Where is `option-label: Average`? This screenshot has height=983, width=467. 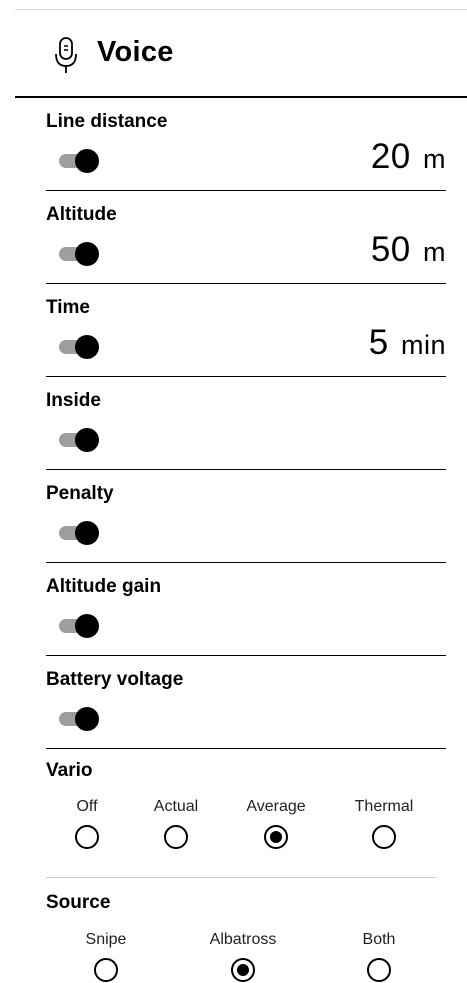
option-label: Average is located at coordinates (276, 806).